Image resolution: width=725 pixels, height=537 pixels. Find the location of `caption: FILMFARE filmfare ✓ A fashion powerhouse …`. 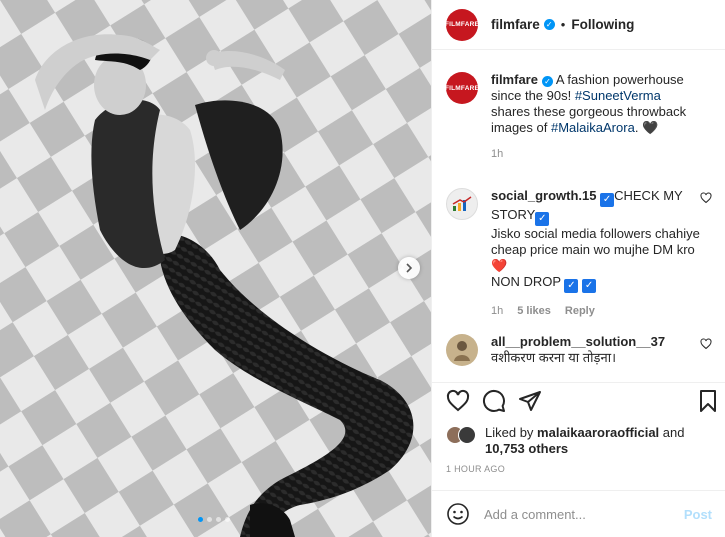

caption: FILMFARE filmfare ✓ A fashion powerhouse … is located at coordinates (581, 116).